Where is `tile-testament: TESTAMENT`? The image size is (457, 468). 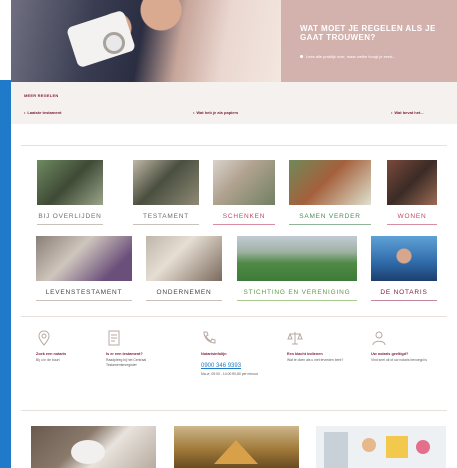
tile-testament: TESTAMENT is located at coordinates (166, 194).